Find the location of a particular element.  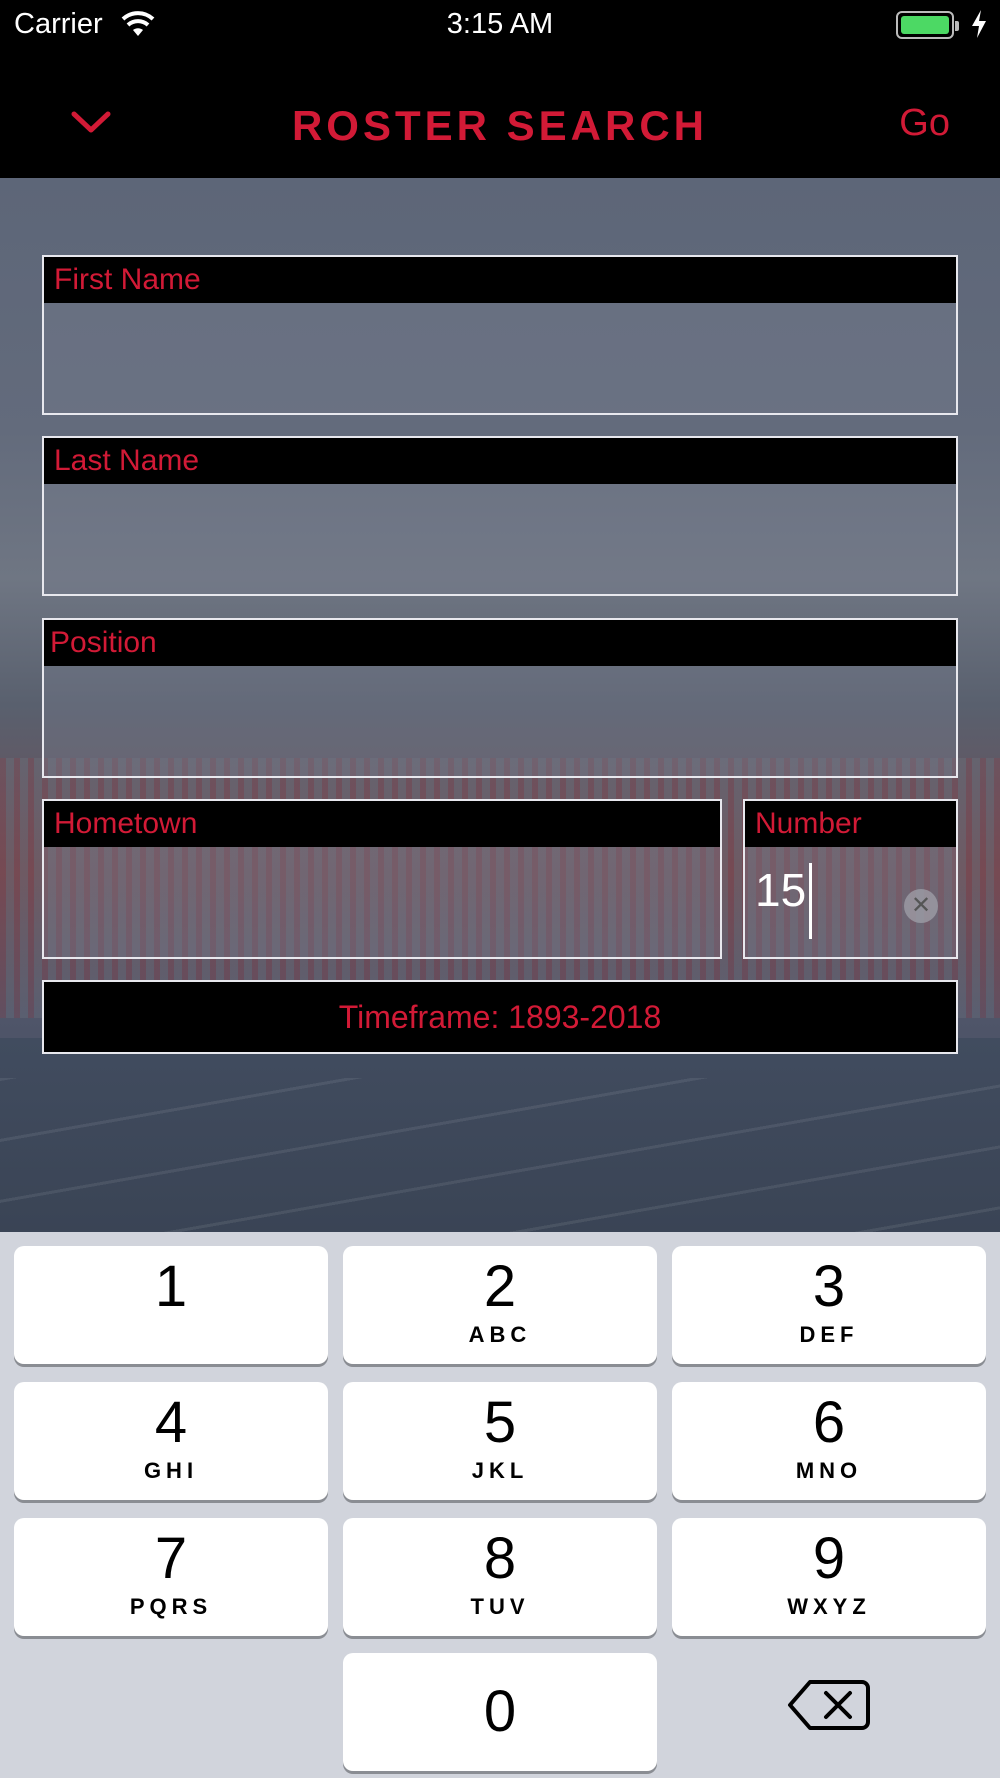

charging-bolt-icon is located at coordinates (979, 28).